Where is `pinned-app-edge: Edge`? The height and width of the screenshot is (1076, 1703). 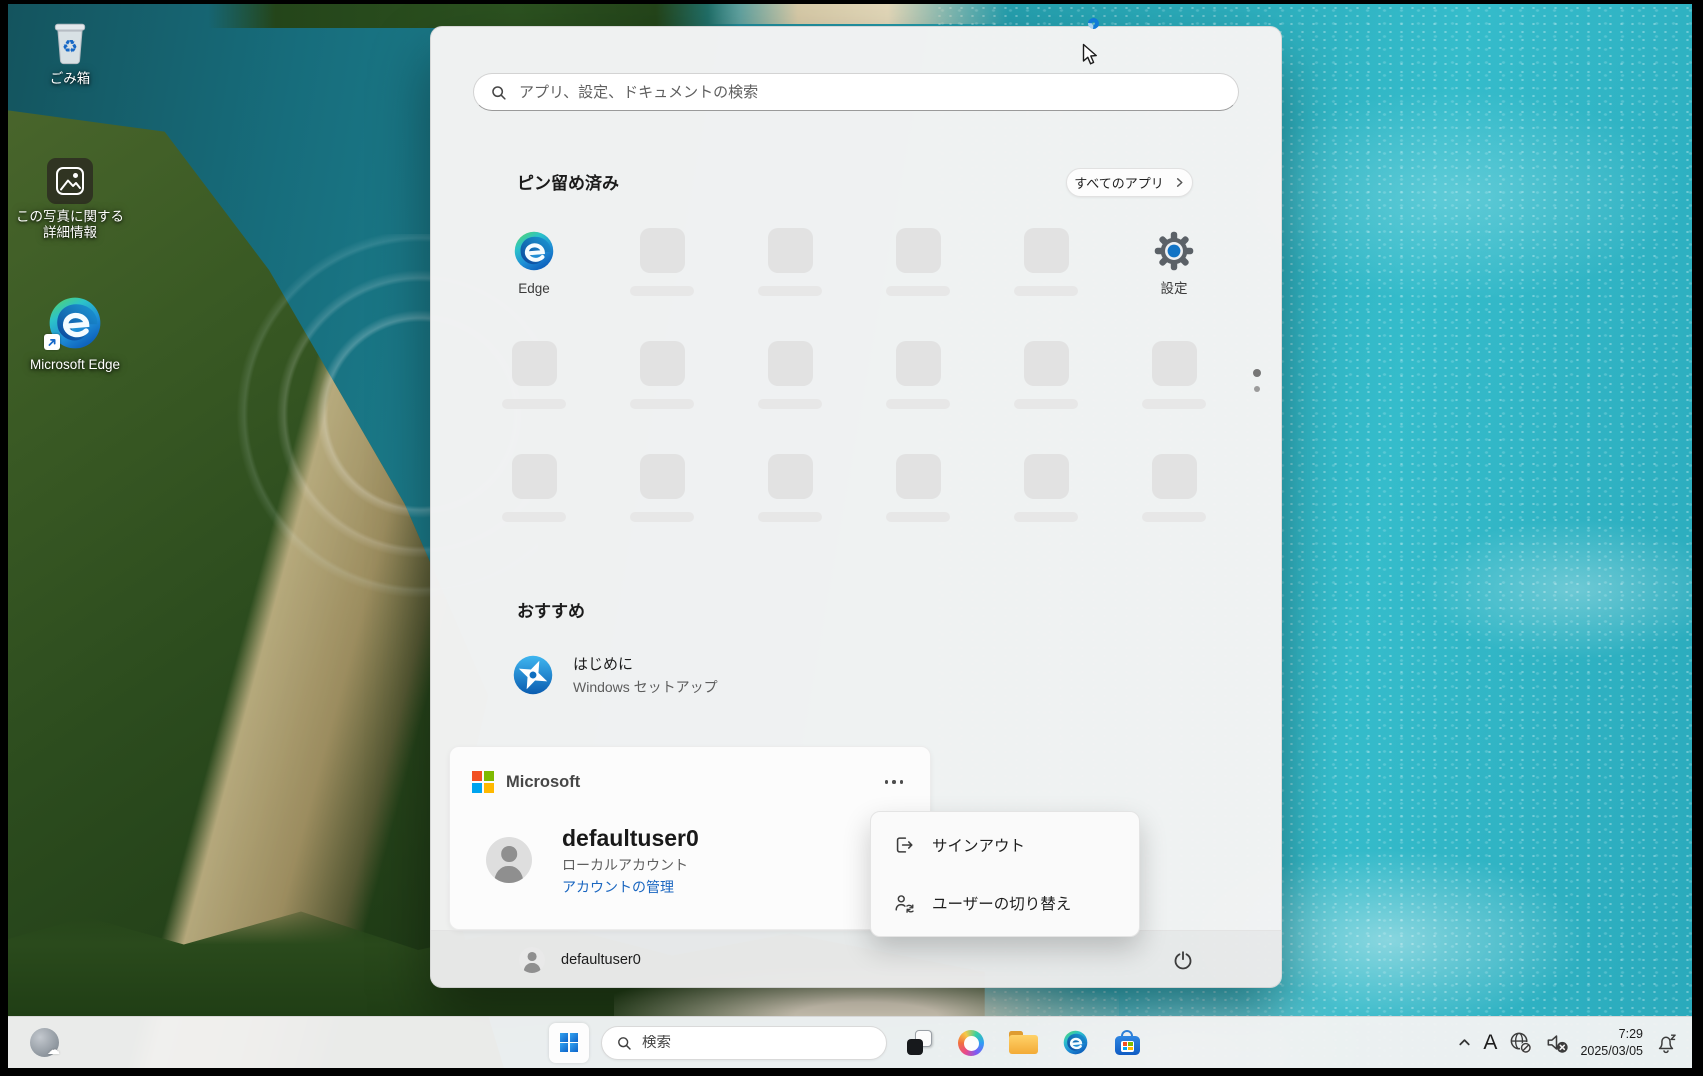
pinned-app-edge: Edge is located at coordinates (534, 275).